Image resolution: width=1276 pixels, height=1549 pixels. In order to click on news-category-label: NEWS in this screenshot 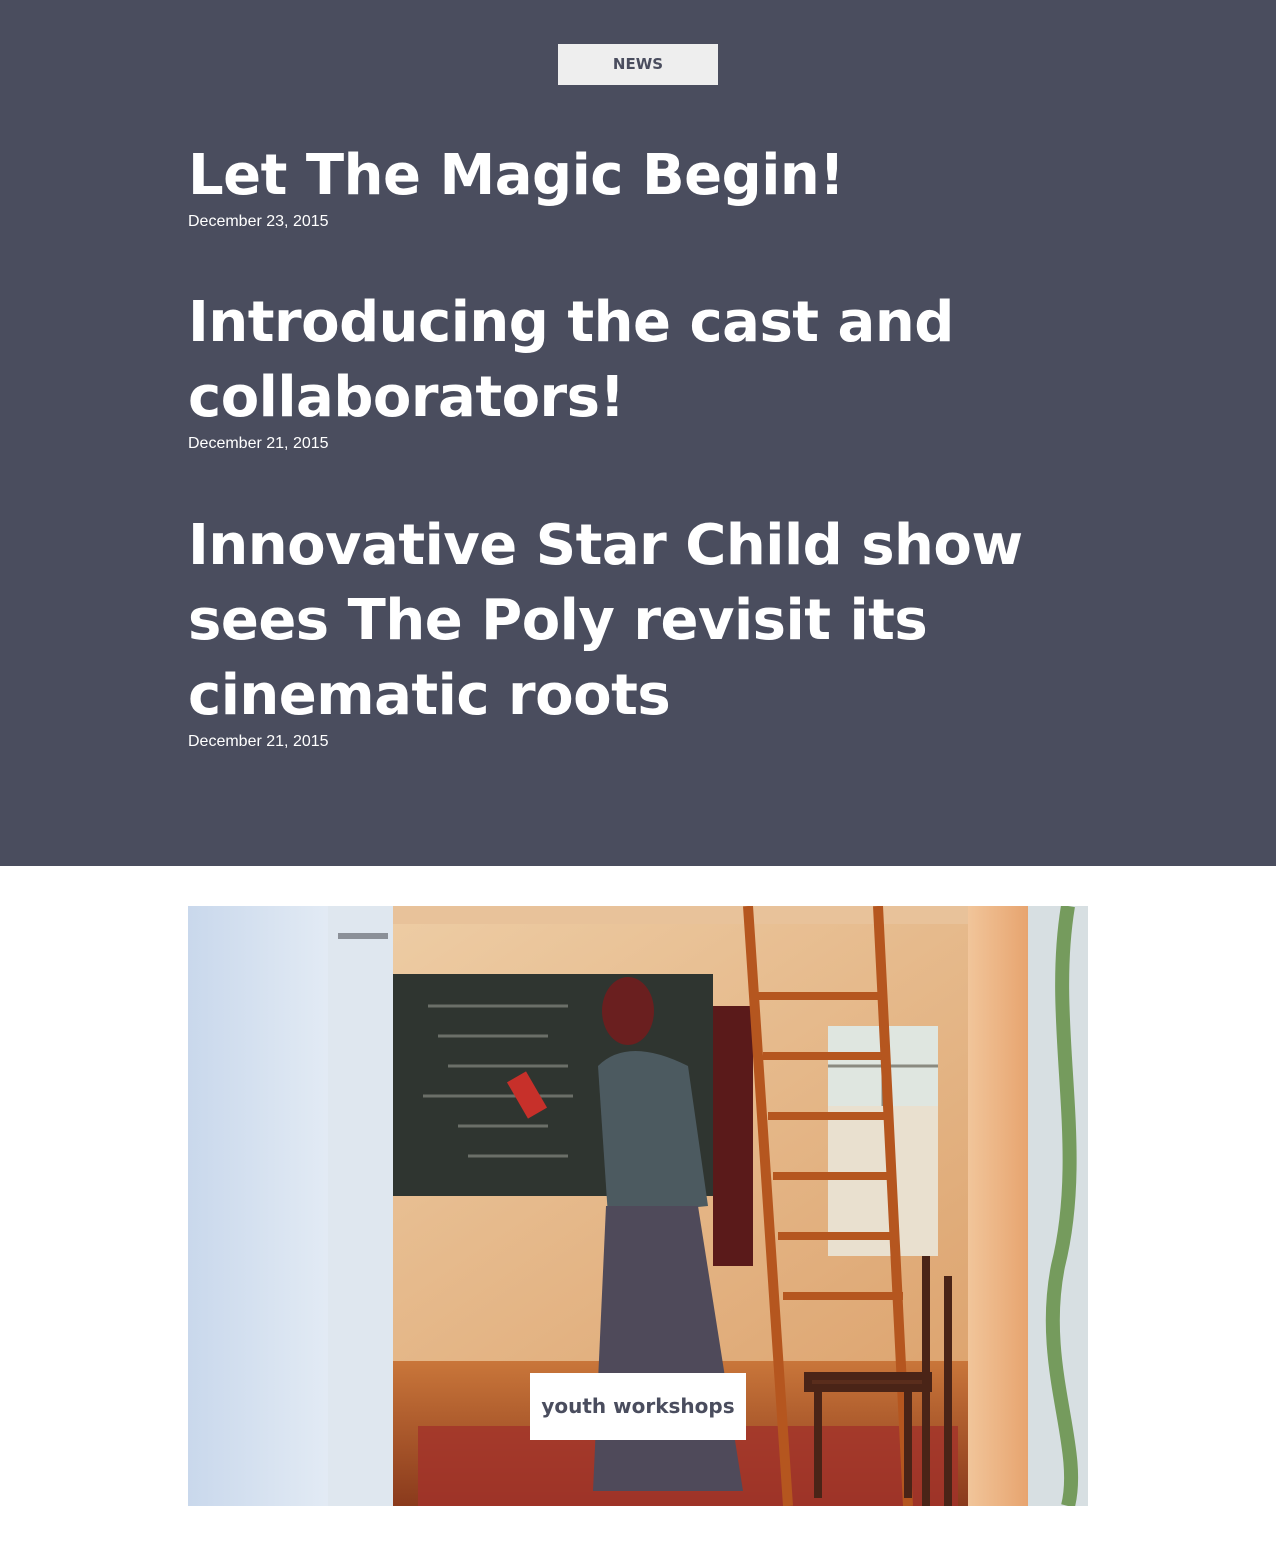, I will do `click(638, 64)`.